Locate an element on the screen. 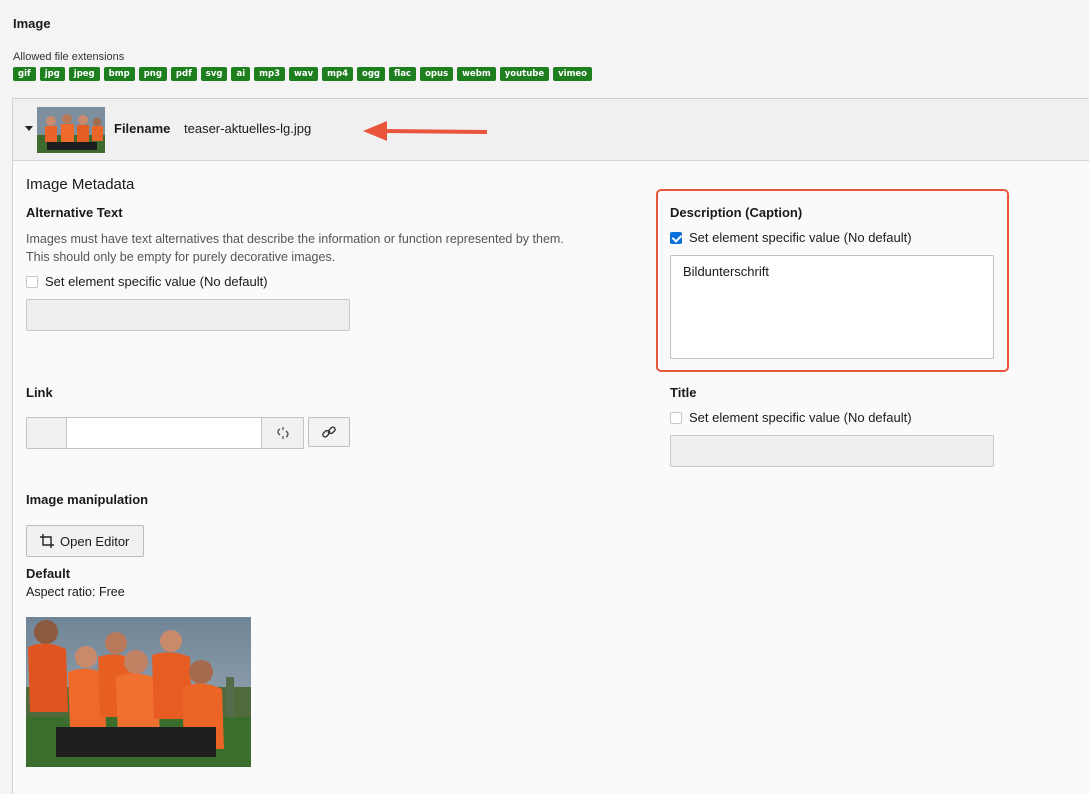 Image resolution: width=1089 pixels, height=794 pixels. link-label: Link is located at coordinates (39, 392).